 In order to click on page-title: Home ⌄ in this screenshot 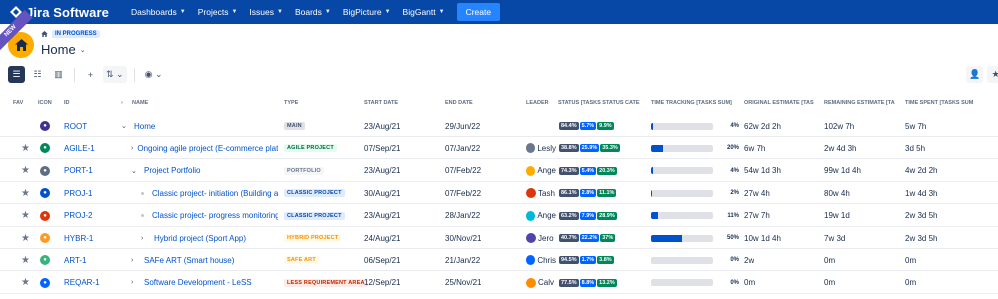, I will do `click(63, 49)`.